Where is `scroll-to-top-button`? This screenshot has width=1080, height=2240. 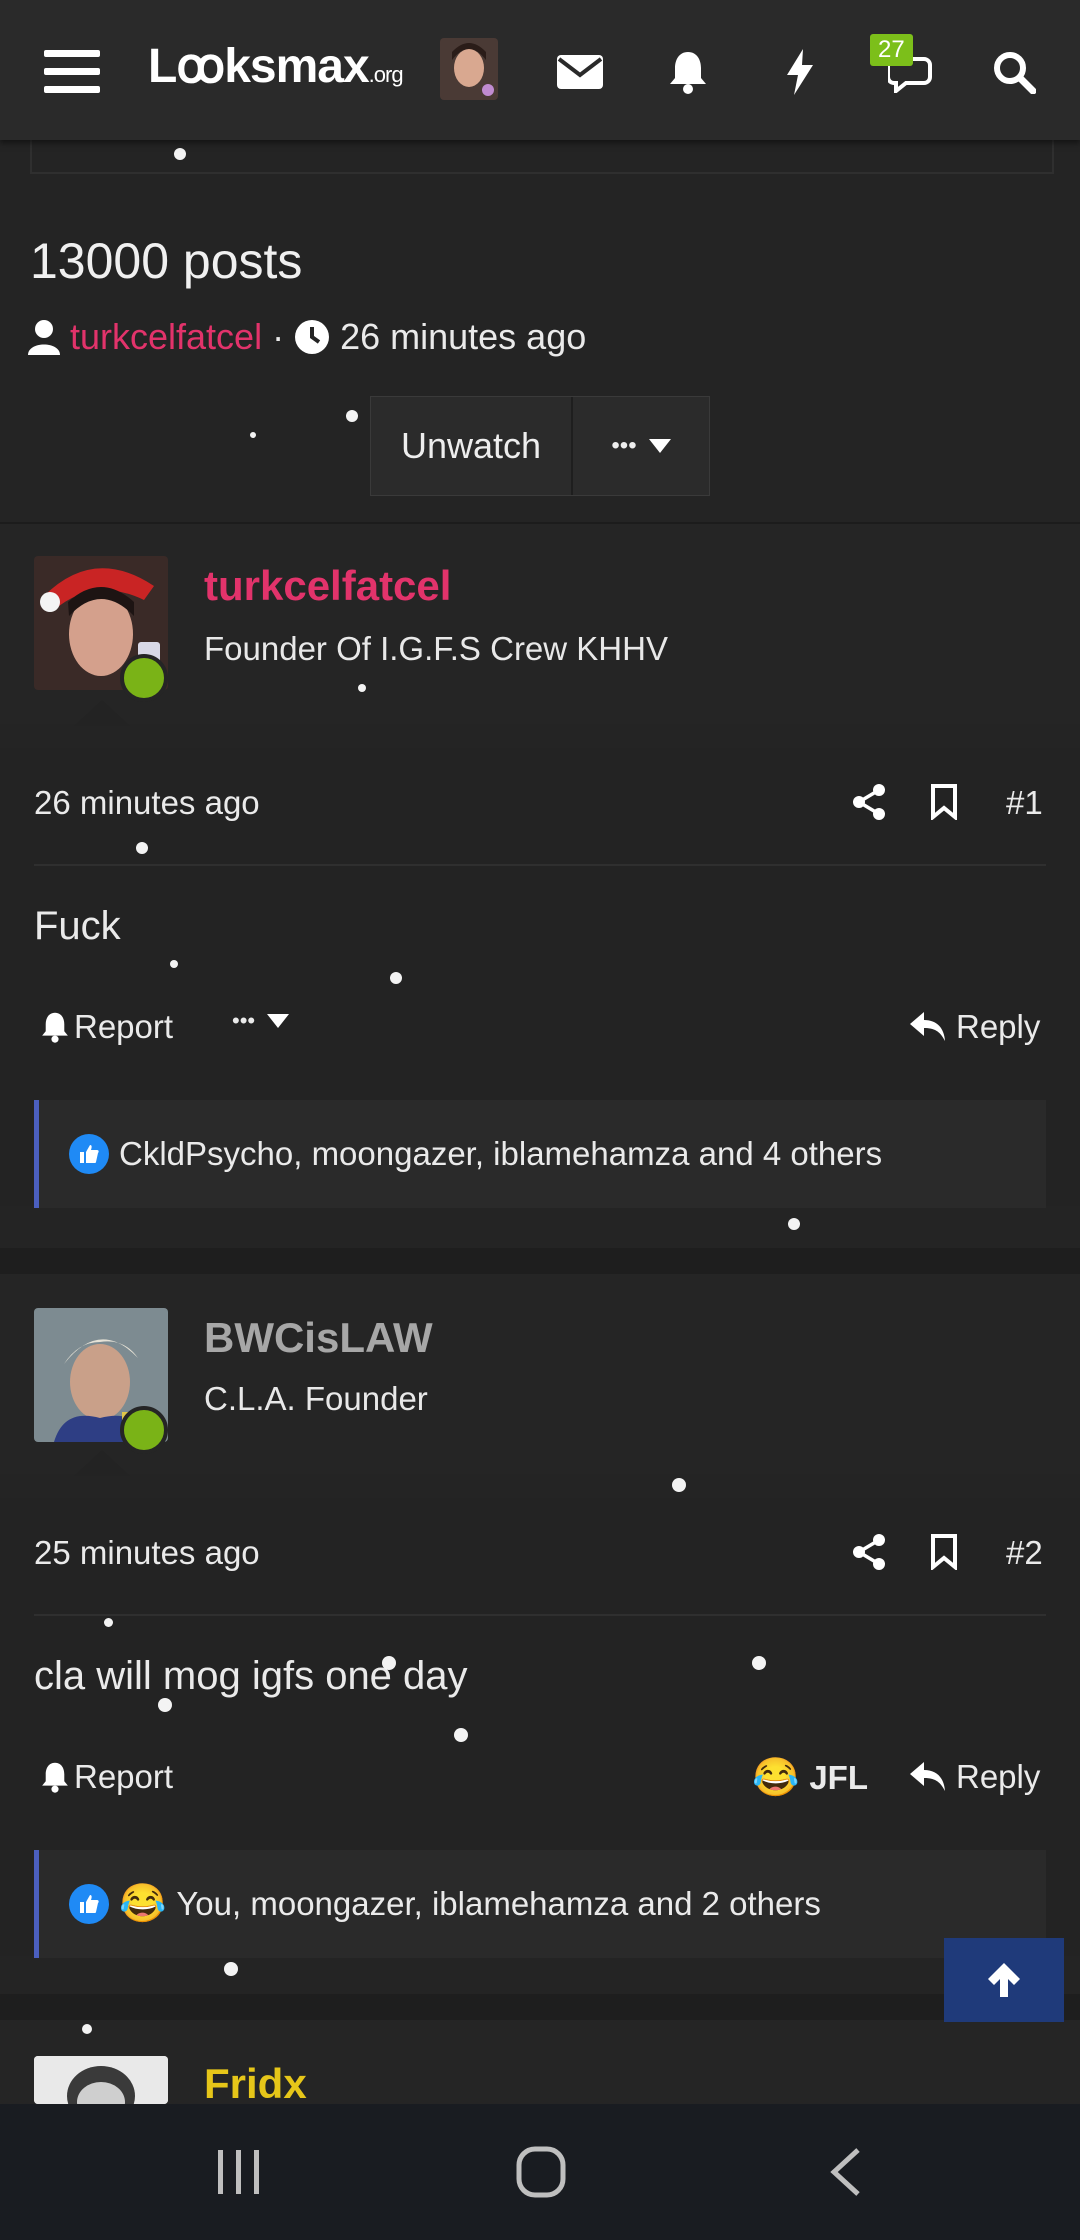
scroll-to-top-button is located at coordinates (1004, 1980).